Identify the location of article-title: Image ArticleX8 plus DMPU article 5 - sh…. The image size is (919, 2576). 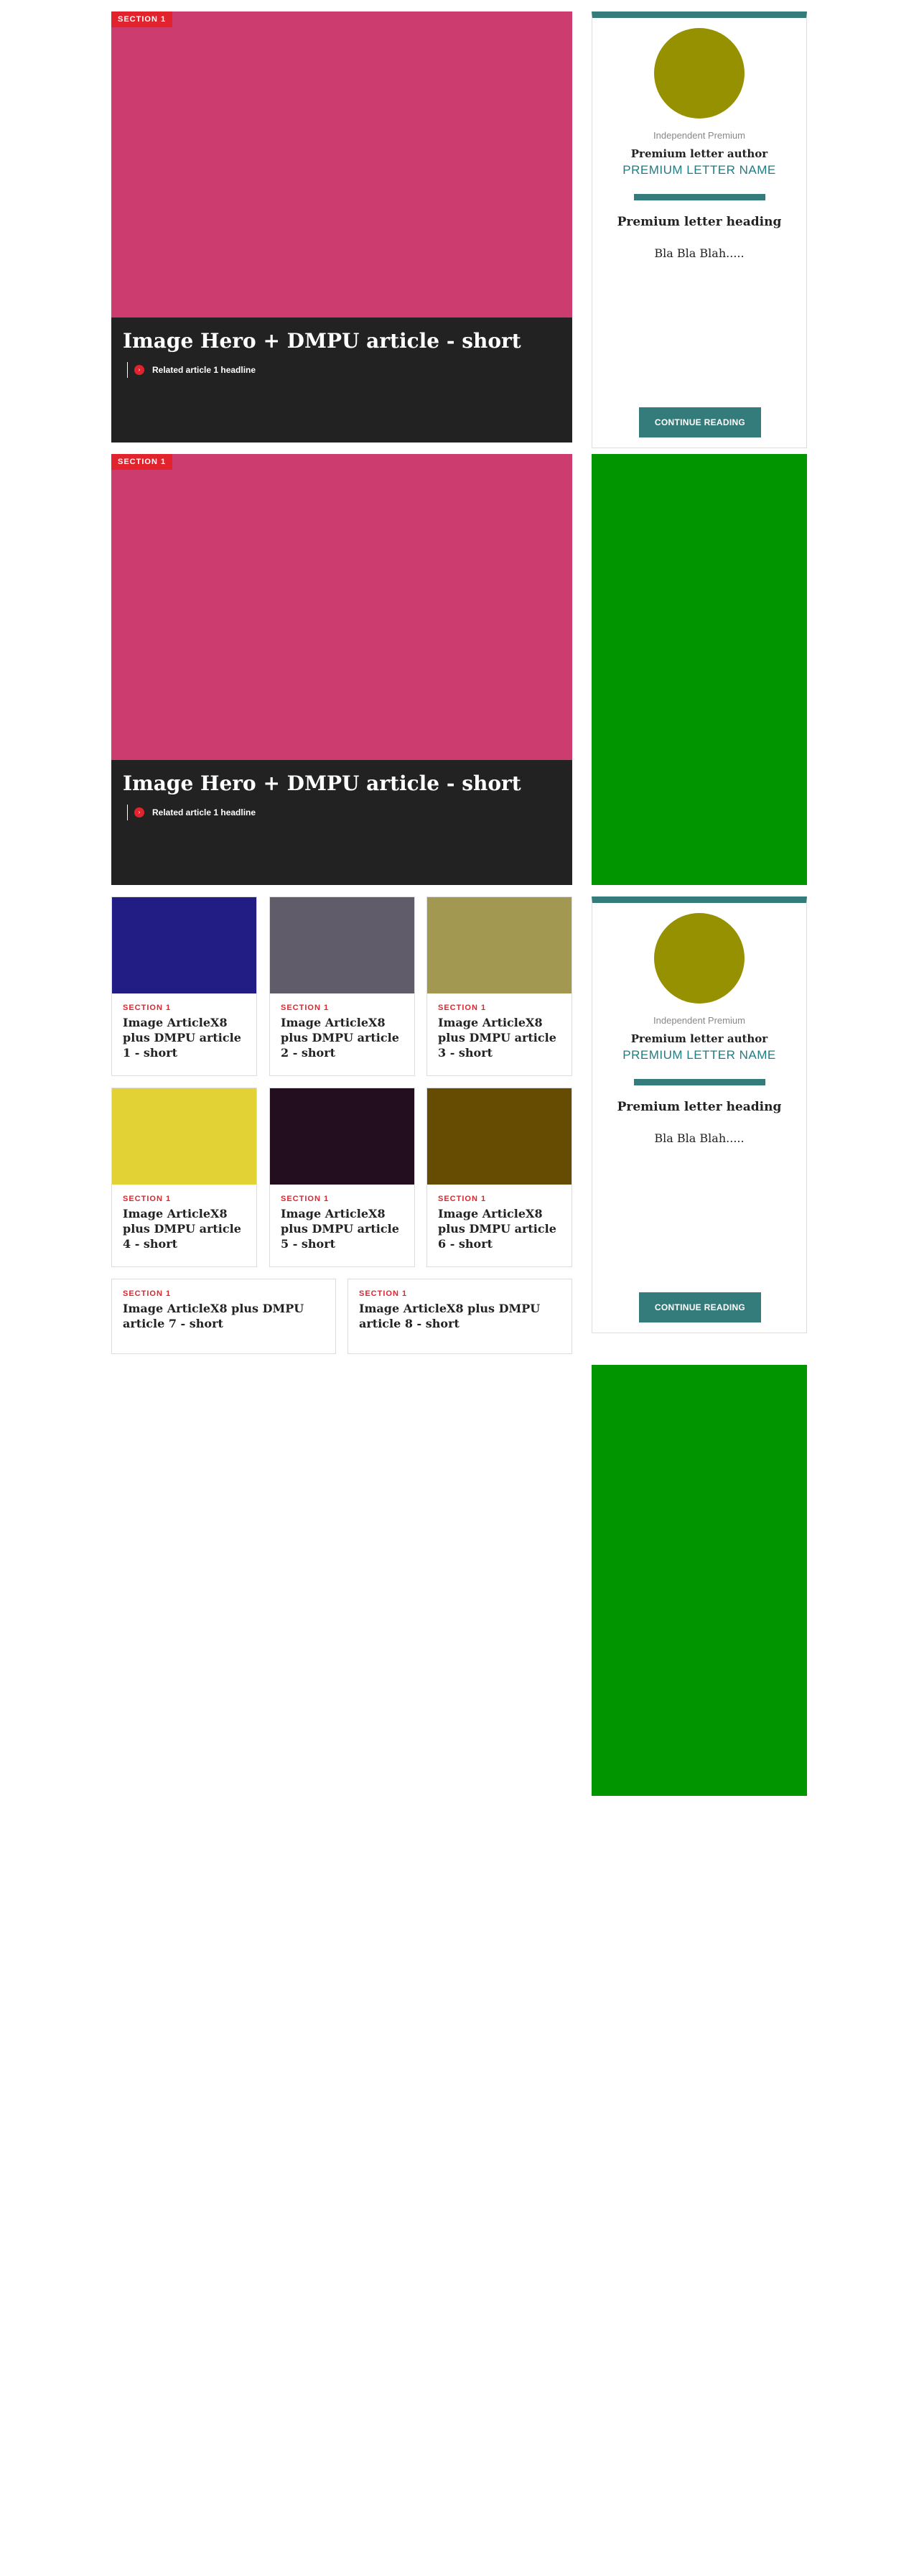
(343, 1228).